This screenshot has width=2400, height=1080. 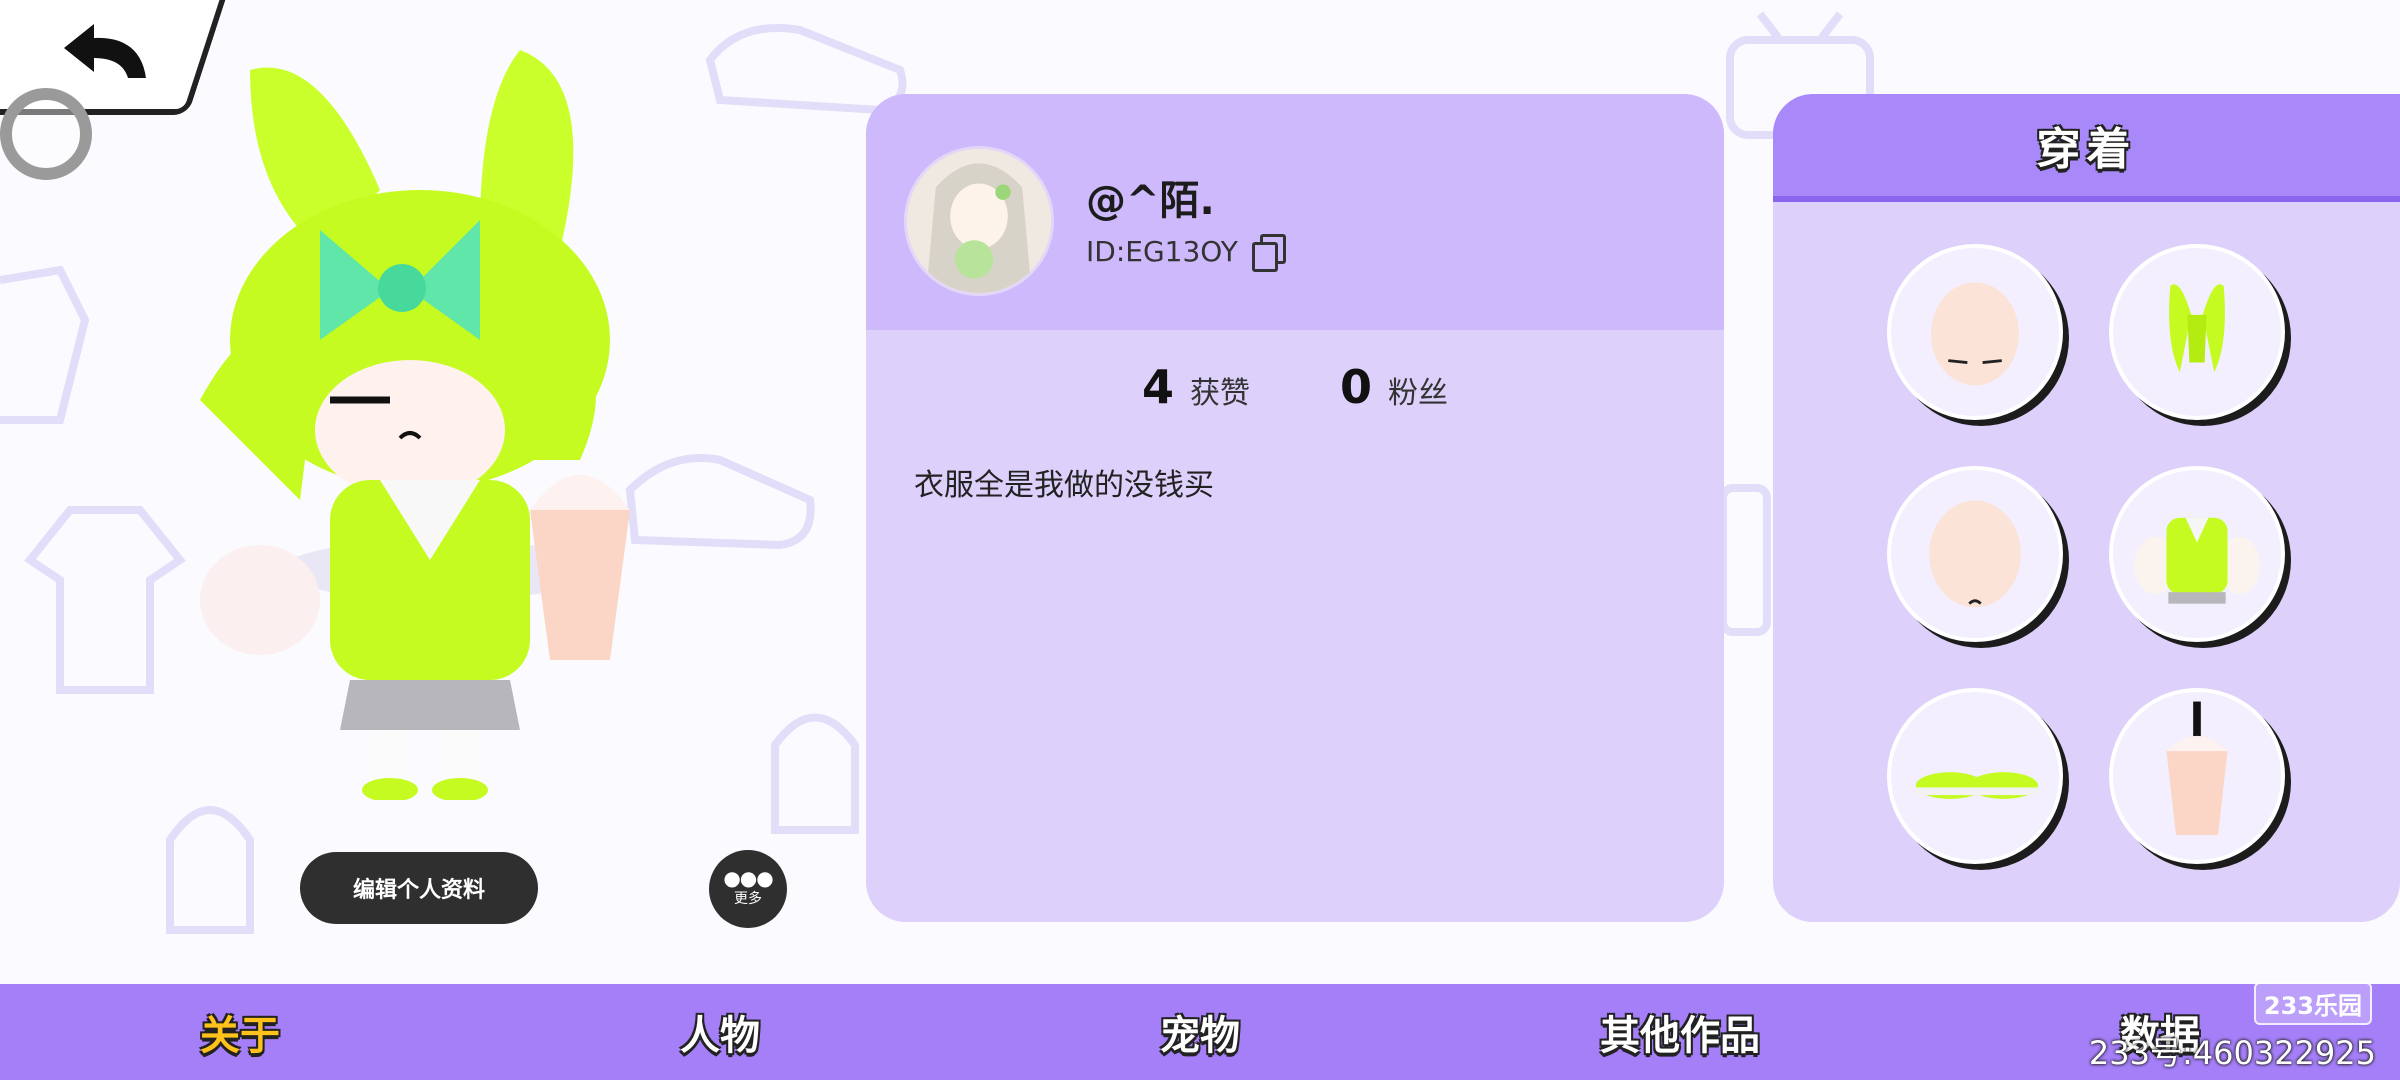 What do you see at coordinates (748, 878) in the screenshot?
I see `more-dots-icon: ●●●` at bounding box center [748, 878].